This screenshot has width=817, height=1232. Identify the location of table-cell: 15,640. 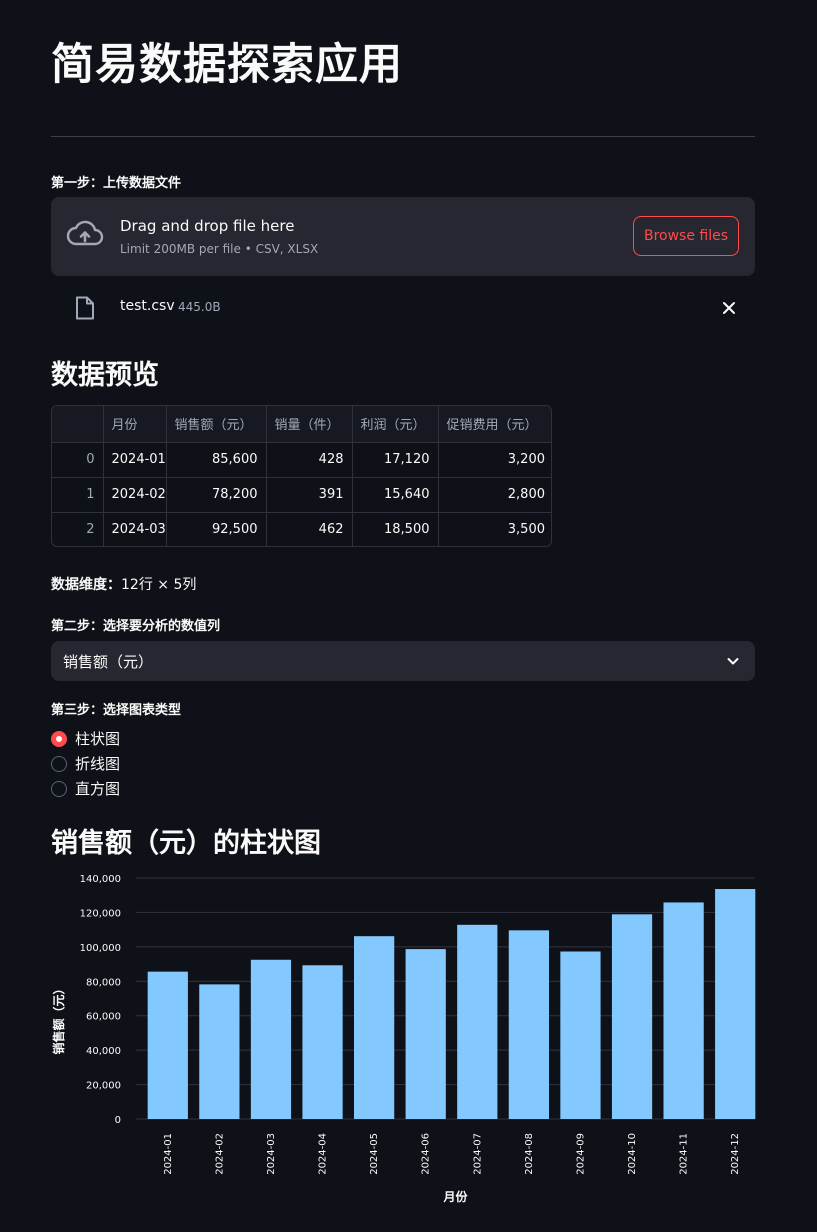
(395, 495).